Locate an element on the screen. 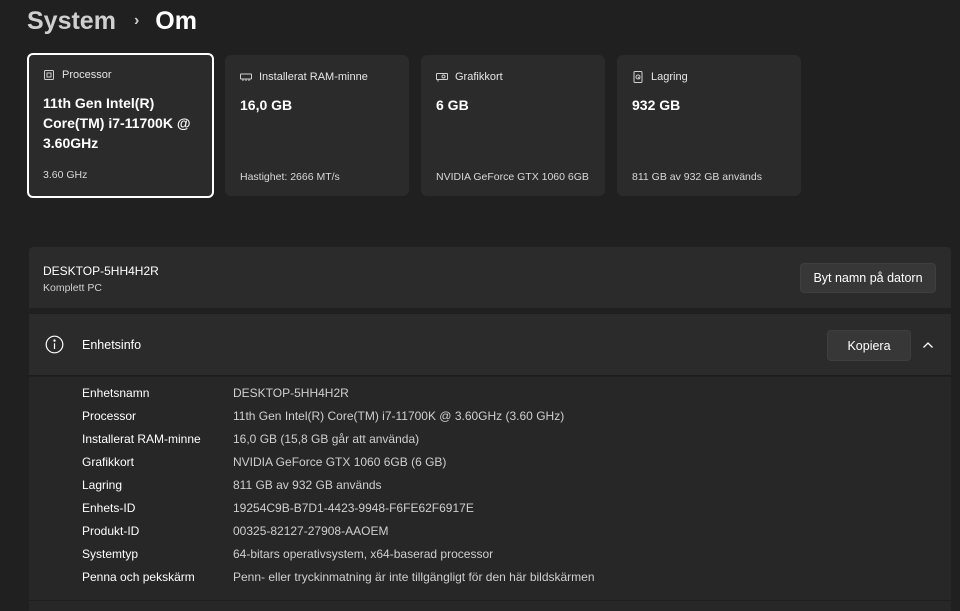 This screenshot has height=611, width=960. info-key: Installerat RAM-minne is located at coordinates (141, 439).